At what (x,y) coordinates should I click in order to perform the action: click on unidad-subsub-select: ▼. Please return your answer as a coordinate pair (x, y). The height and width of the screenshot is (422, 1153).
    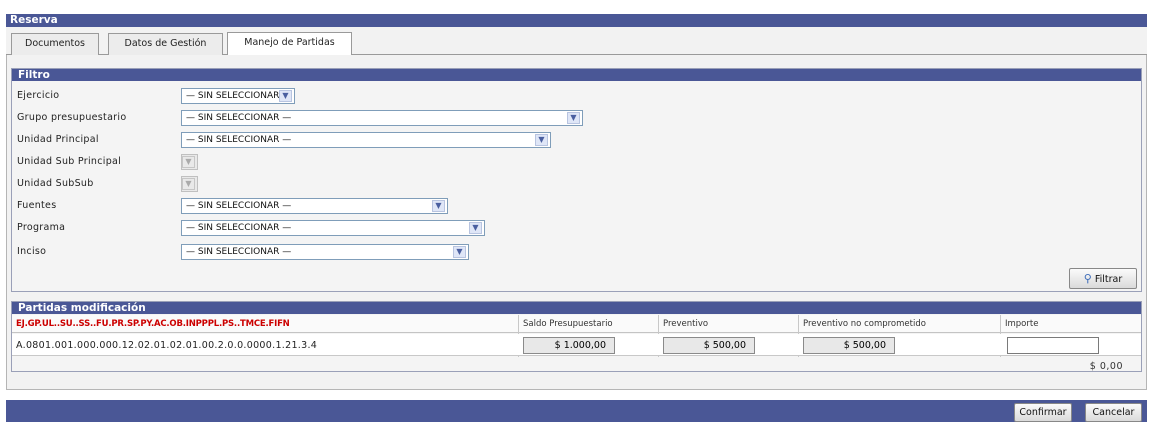
    Looking at the image, I should click on (189, 184).